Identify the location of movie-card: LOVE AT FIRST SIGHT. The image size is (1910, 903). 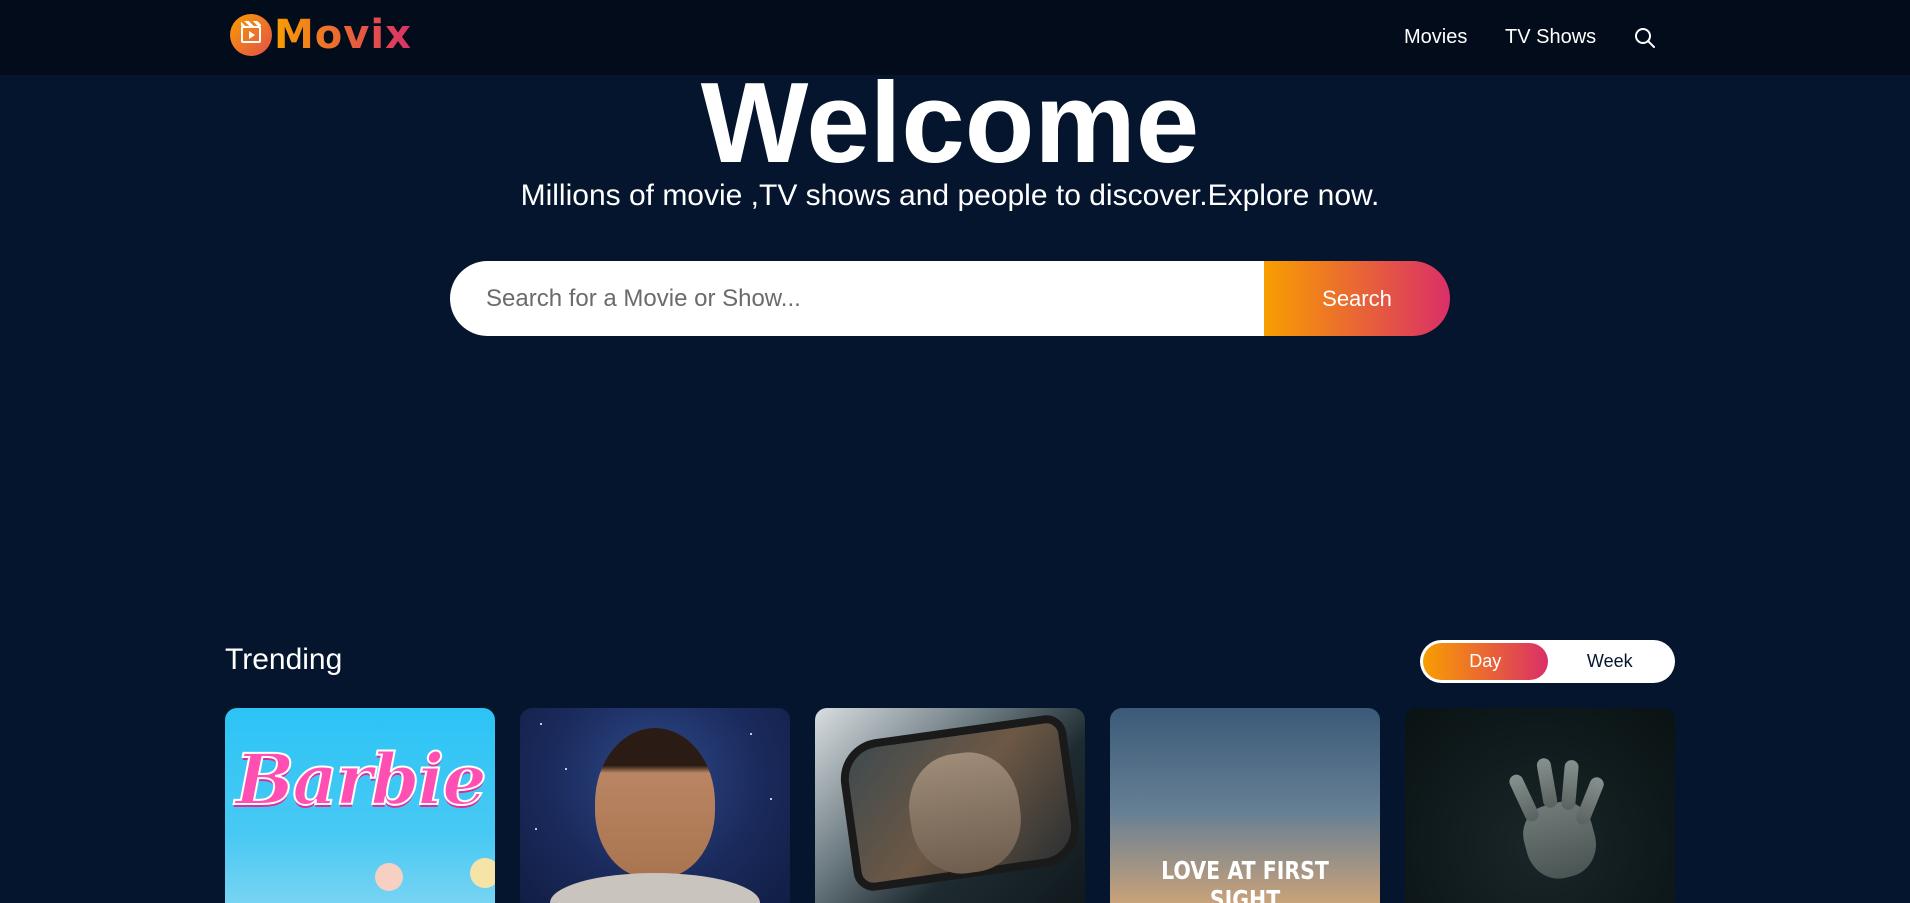
(1245, 805).